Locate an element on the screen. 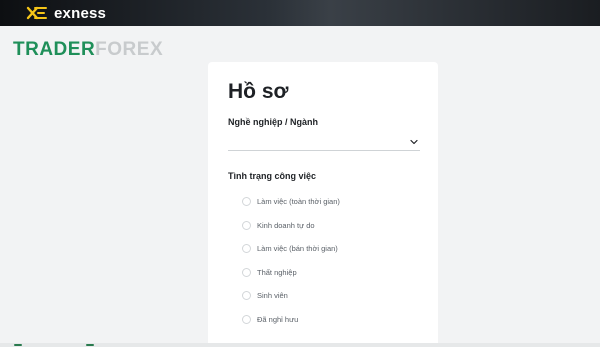 This screenshot has height=347, width=600. radio-option-label: Đã nghỉ hưu is located at coordinates (278, 319).